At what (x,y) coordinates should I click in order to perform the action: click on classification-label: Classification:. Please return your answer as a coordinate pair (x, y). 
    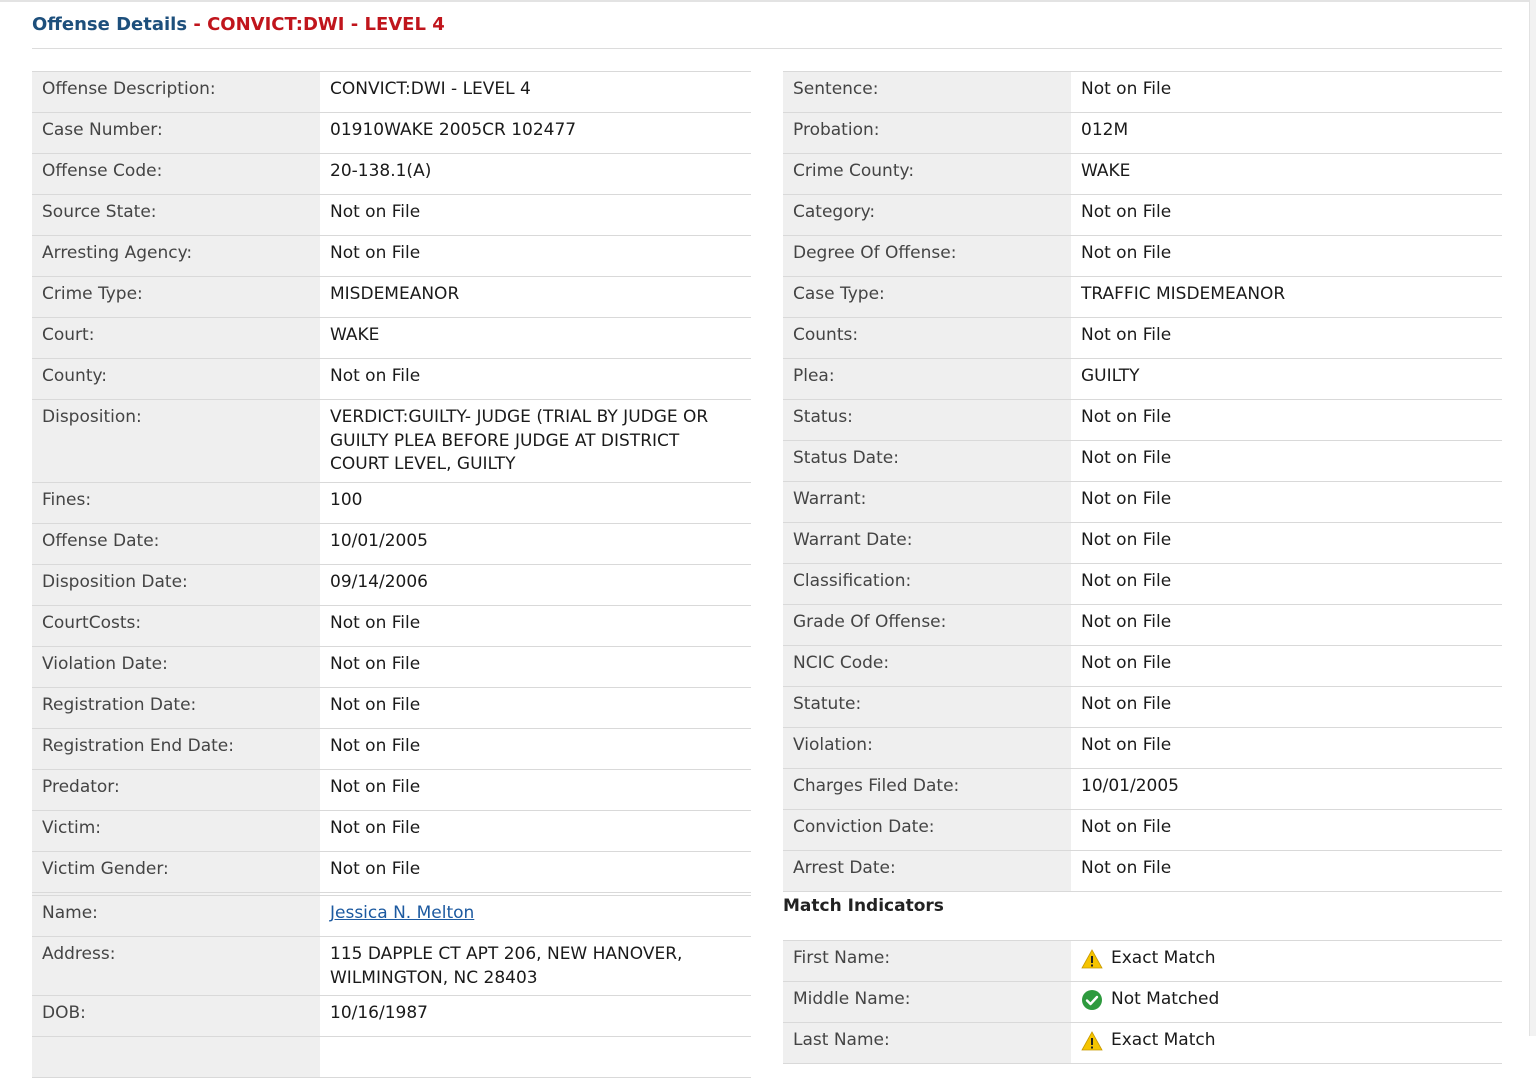
    Looking at the image, I should click on (927, 584).